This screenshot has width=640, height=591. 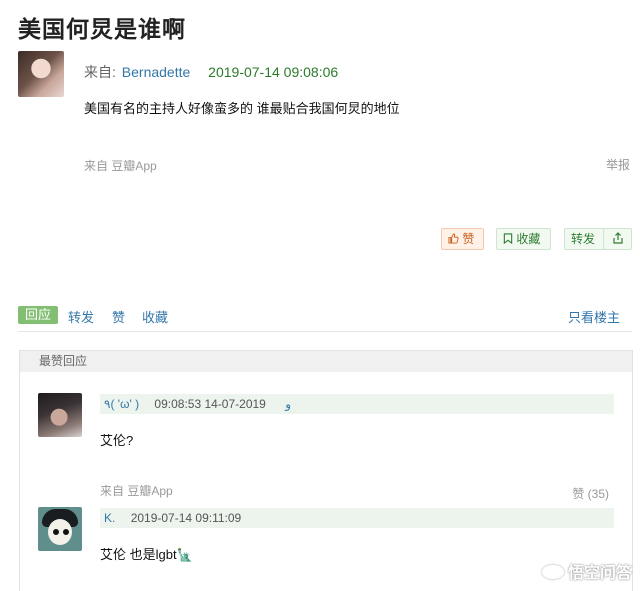 What do you see at coordinates (273, 72) in the screenshot?
I see `post-timestamp: 2019-07-14 09:08:06` at bounding box center [273, 72].